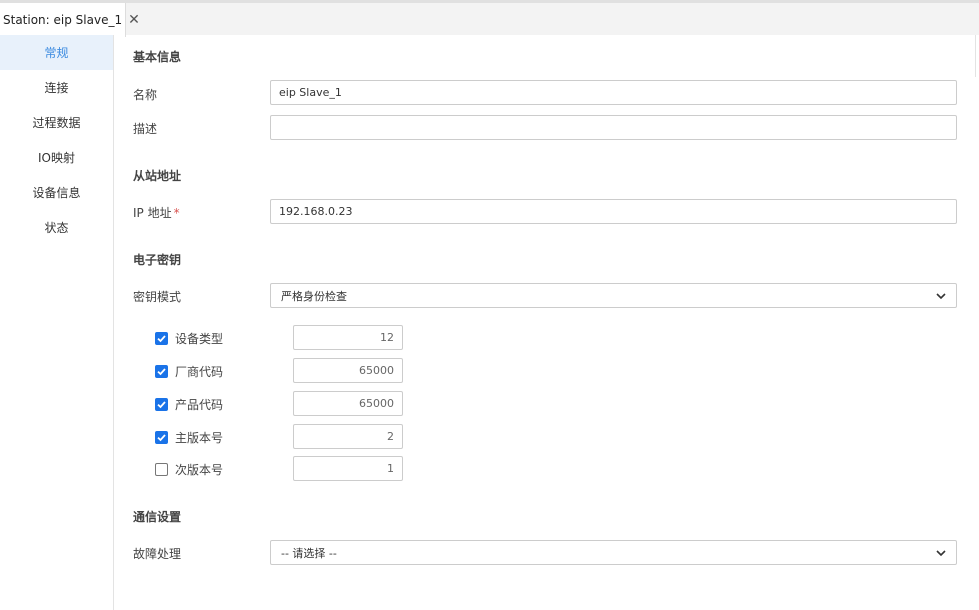  Describe the element at coordinates (161, 469) in the screenshot. I see `checkbox-minor-version` at that location.